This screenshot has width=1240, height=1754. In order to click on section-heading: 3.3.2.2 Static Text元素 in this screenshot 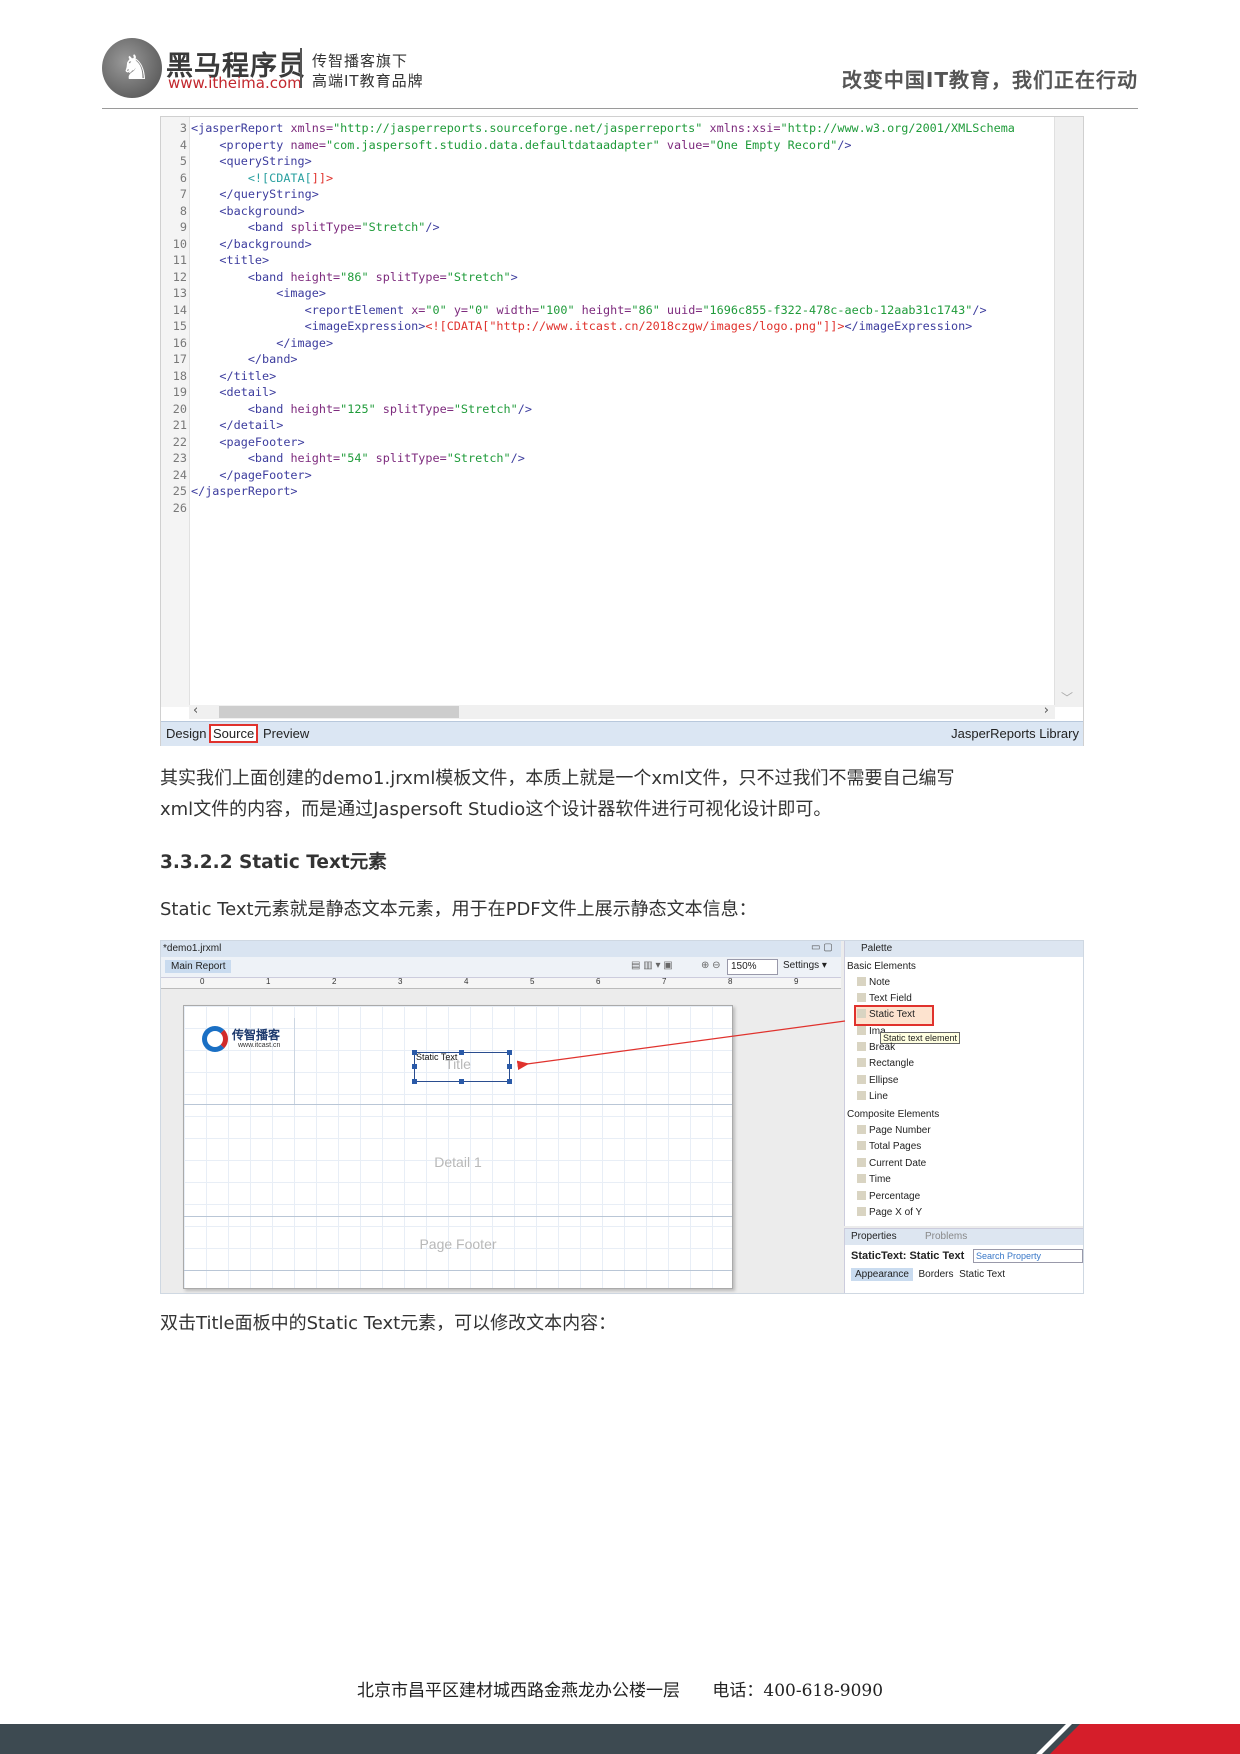, I will do `click(273, 862)`.